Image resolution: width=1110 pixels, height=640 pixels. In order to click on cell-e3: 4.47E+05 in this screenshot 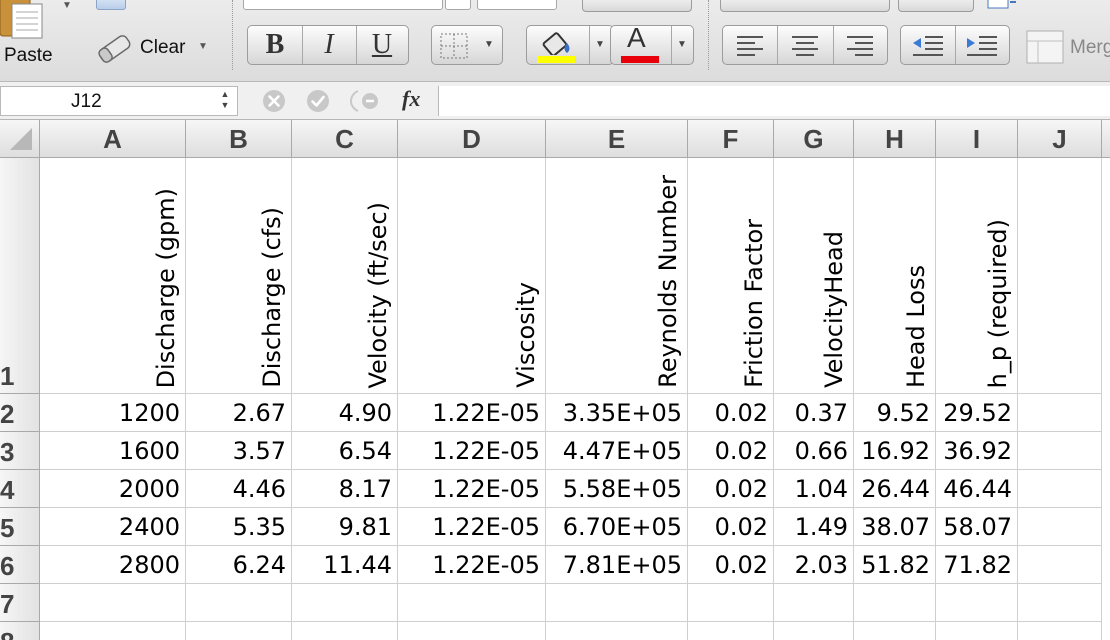, I will do `click(617, 451)`.